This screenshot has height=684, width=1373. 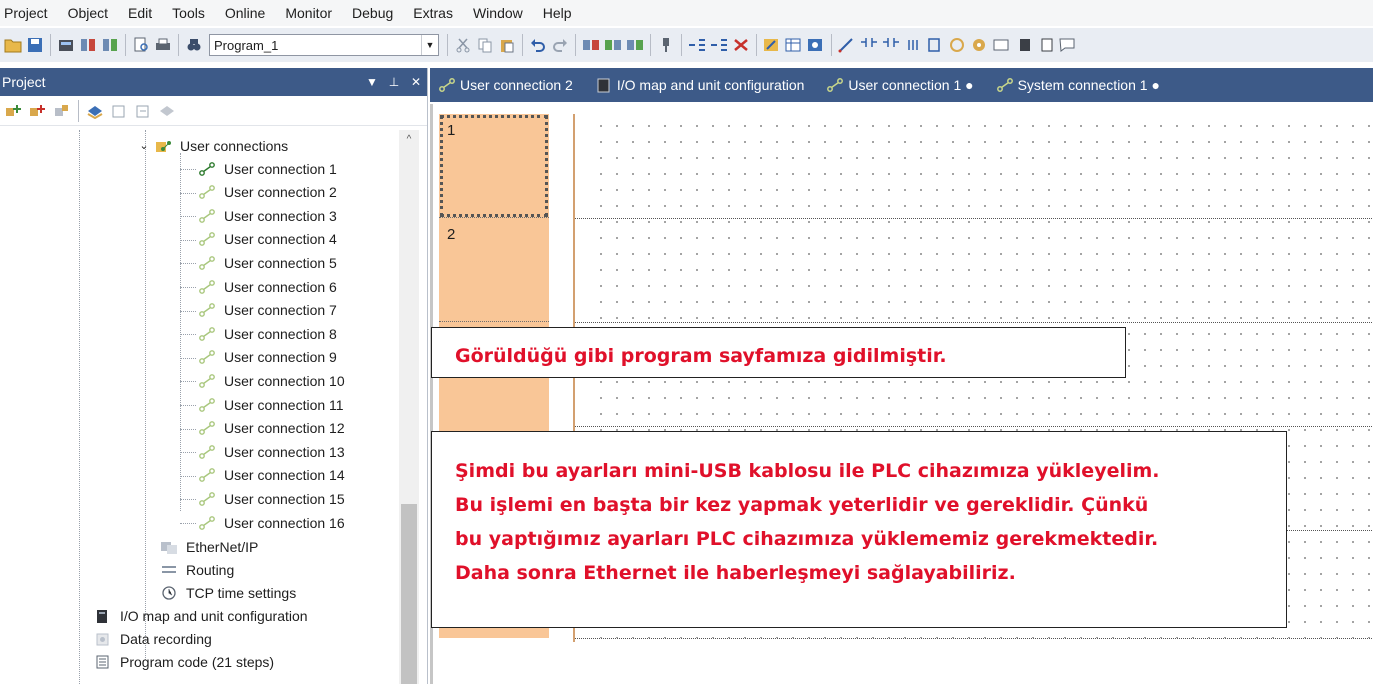 I want to click on function-block-icon, so click(x=935, y=45).